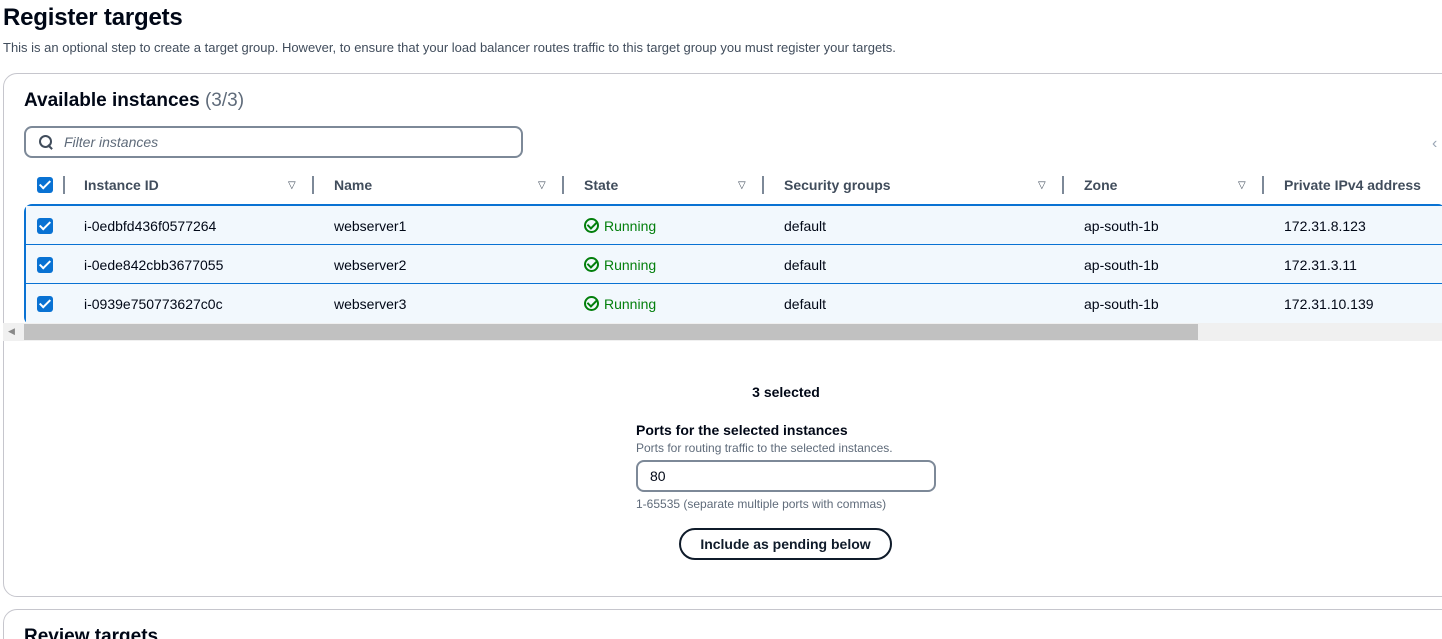 This screenshot has height=639, width=1442. Describe the element at coordinates (199, 185) in the screenshot. I see `column-header-instance-id: Instance ID ▽` at that location.